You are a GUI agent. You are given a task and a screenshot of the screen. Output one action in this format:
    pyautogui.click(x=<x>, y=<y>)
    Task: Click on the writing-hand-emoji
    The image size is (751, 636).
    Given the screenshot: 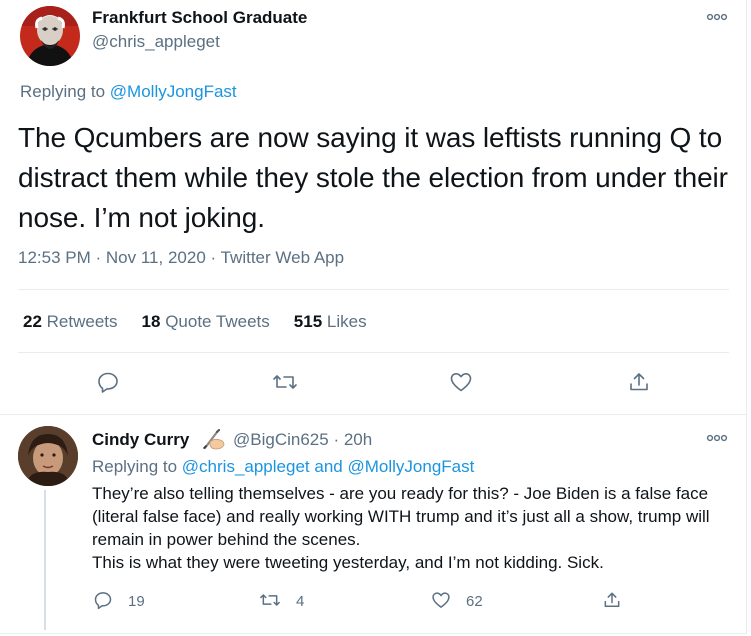 What is the action you would take?
    pyautogui.click(x=214, y=441)
    